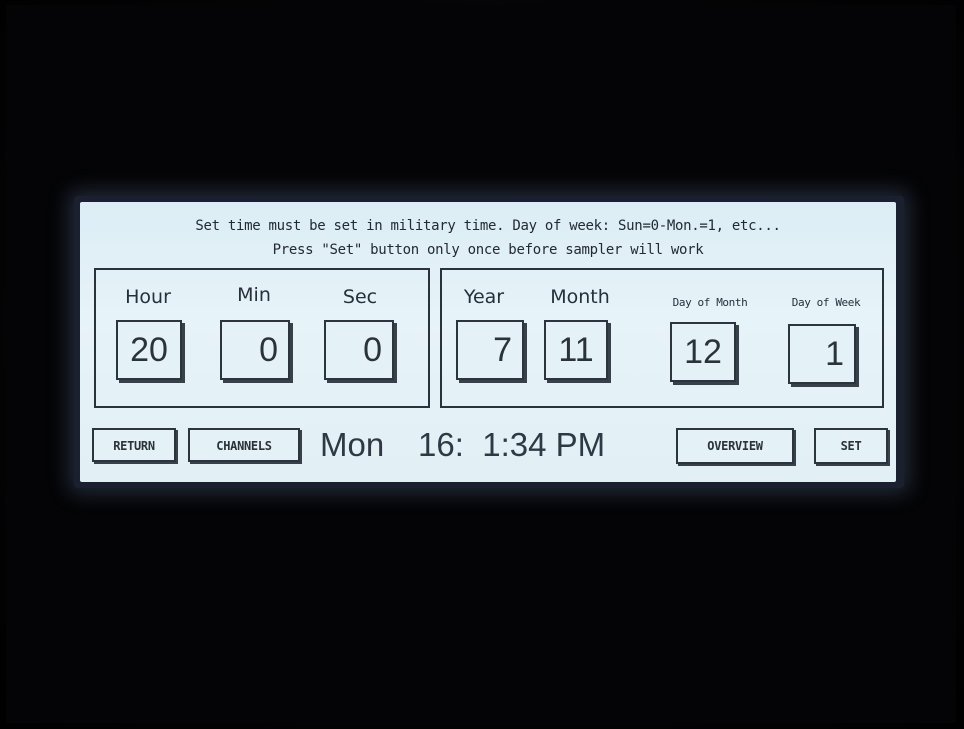 This screenshot has height=729, width=964. I want to click on day-of-month-field: 12, so click(703, 352).